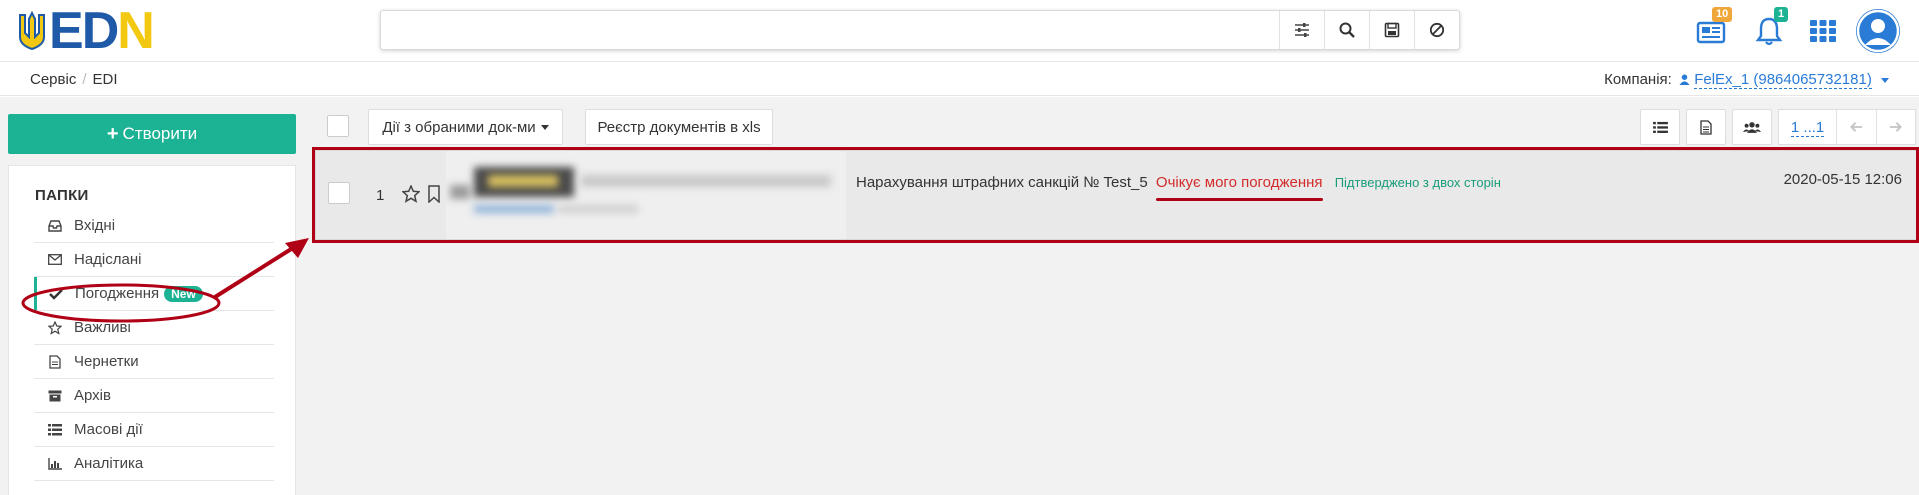 The image size is (1919, 495). What do you see at coordinates (154, 362) in the screenshot?
I see `sidebar-item-drafts: Чернетки` at bounding box center [154, 362].